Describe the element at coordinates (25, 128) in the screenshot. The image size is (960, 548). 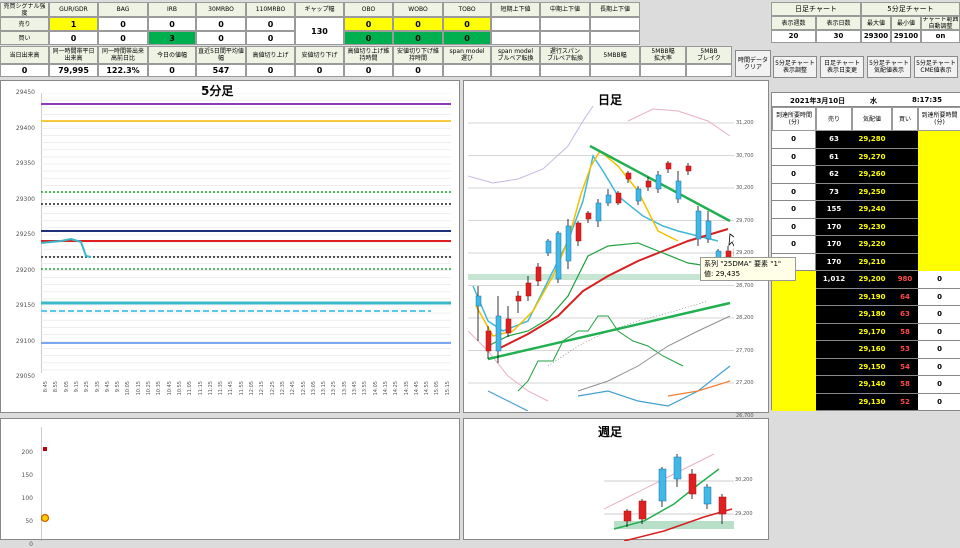
I see `5min-y-label-1: 29400` at that location.